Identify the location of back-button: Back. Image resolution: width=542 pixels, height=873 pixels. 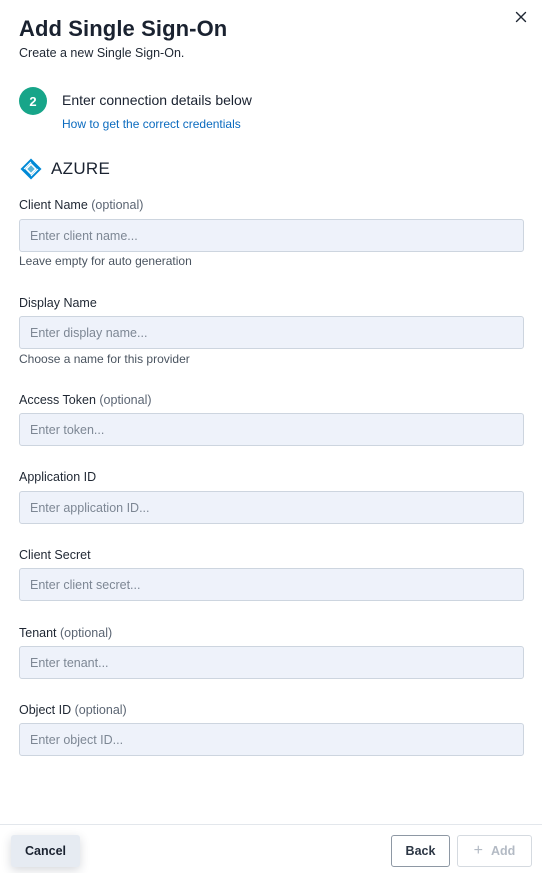
(420, 851).